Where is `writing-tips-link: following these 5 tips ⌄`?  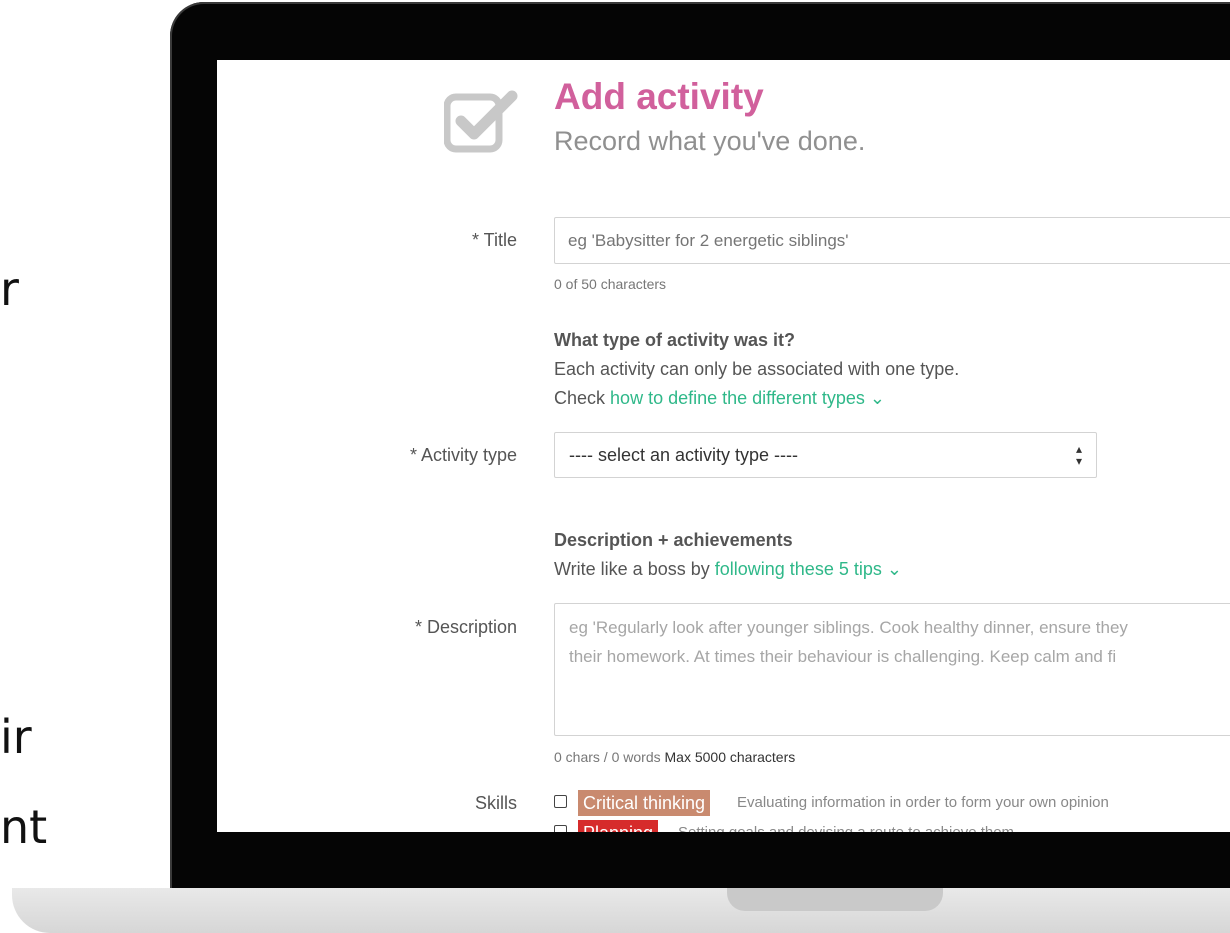
writing-tips-link: following these 5 tips ⌄ is located at coordinates (808, 569).